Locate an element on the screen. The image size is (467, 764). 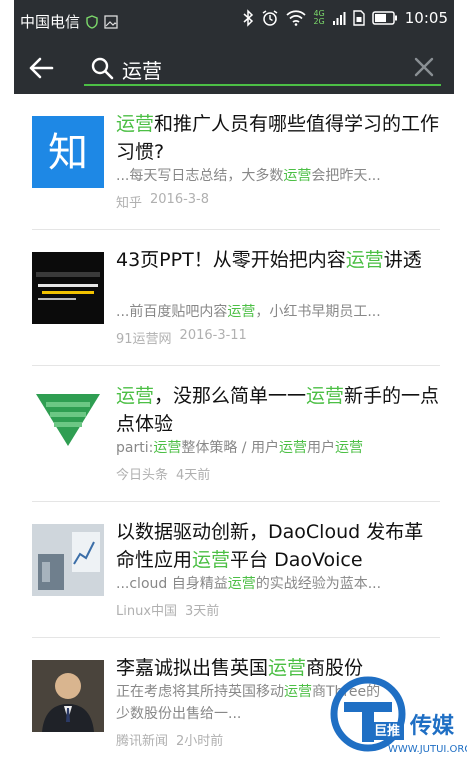
watermark-brand: 巨推 is located at coordinates (387, 731).